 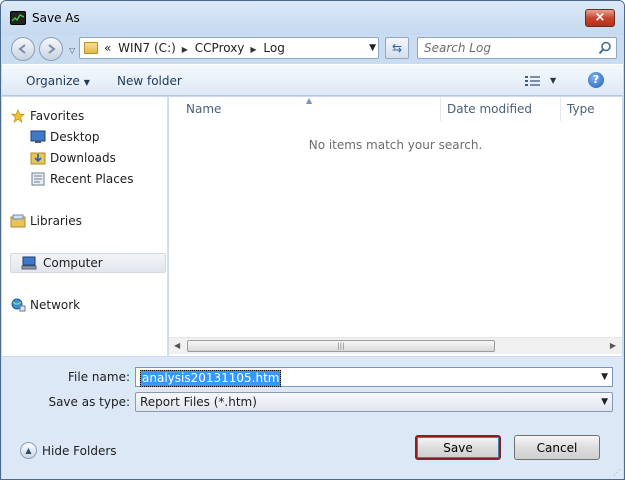 What do you see at coordinates (372, 48) in the screenshot?
I see `address-dropdown-icon: ▼` at bounding box center [372, 48].